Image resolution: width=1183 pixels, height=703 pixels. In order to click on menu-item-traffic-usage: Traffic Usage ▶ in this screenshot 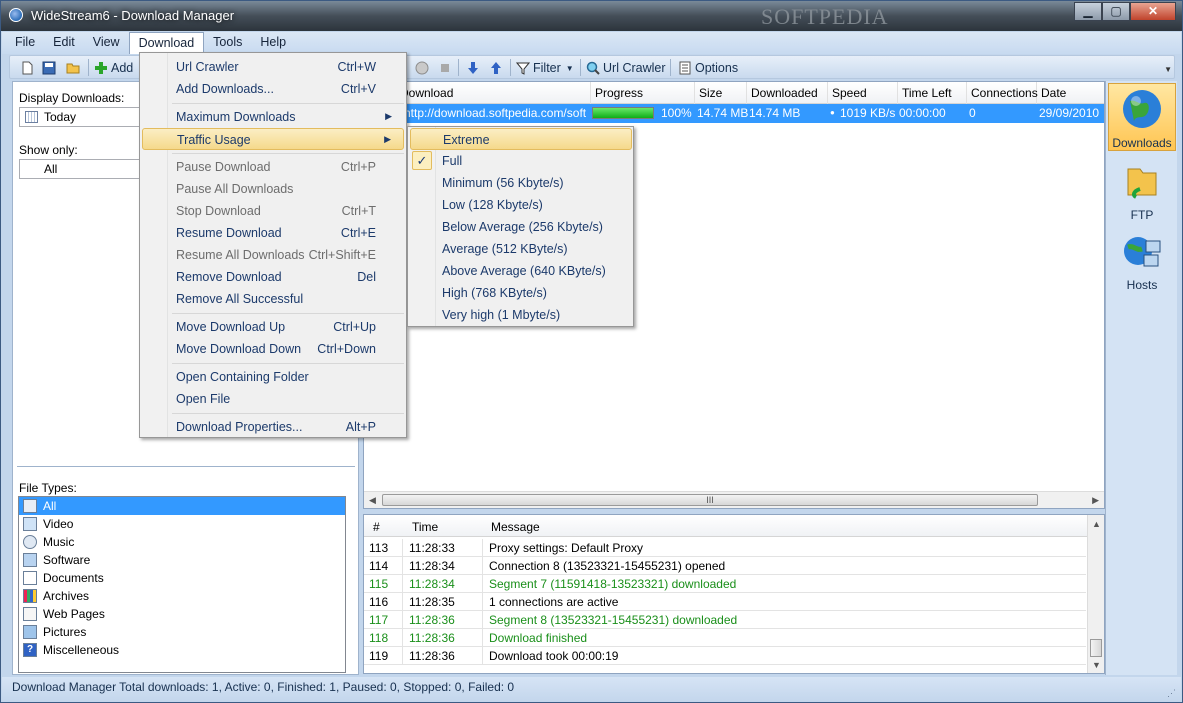, I will do `click(273, 139)`.